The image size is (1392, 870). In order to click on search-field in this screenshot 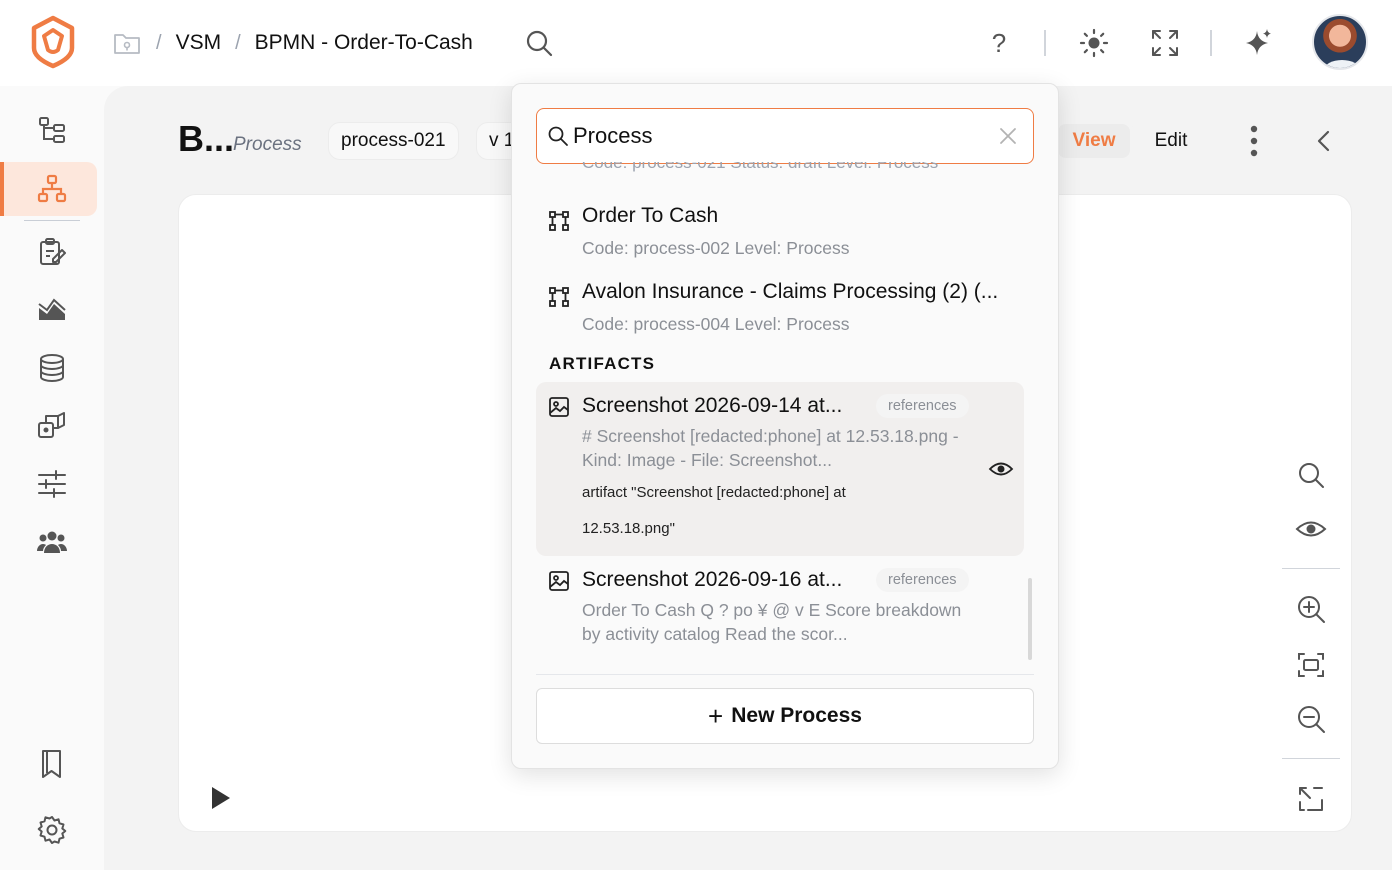, I will do `click(785, 136)`.